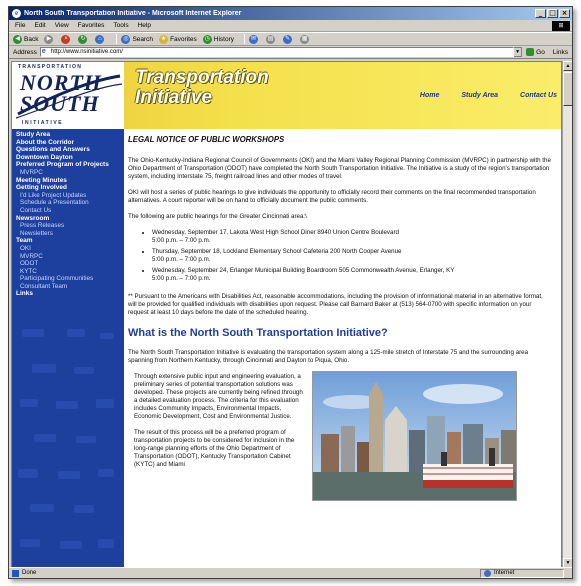 The width and height of the screenshot is (581, 586). I want to click on discuss-button: ▦, so click(305, 39).